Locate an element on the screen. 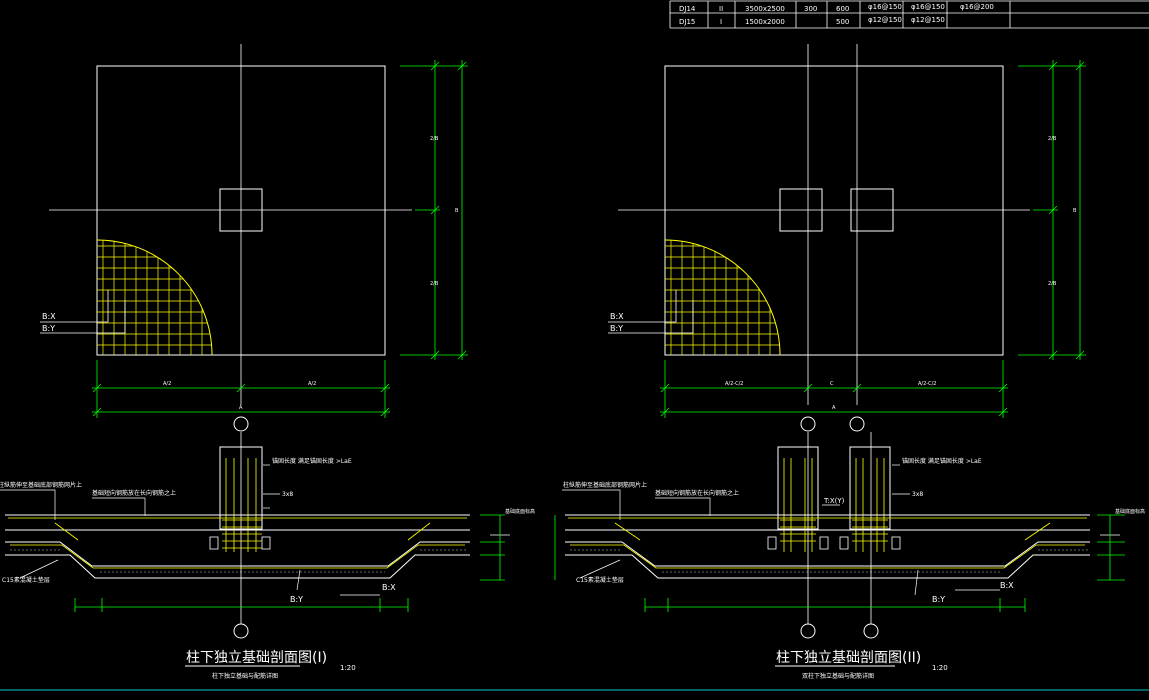 The image size is (1149, 700). drawing-title-left: 柱下独立基础剖面图(I) is located at coordinates (256, 657).